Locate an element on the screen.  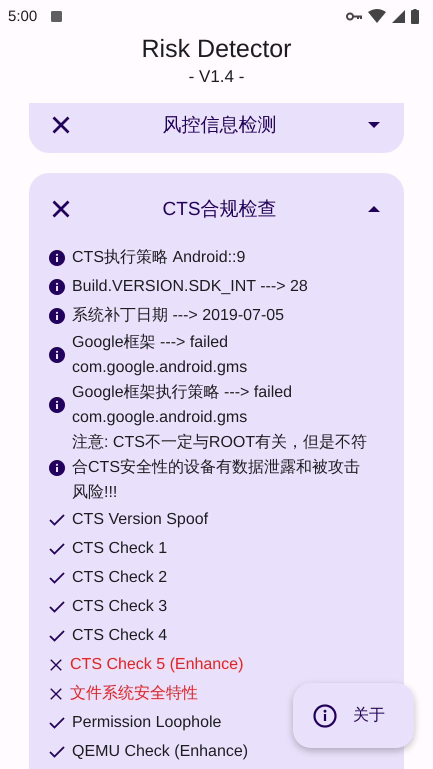
result-text: Permission Loophole is located at coordinates (147, 723).